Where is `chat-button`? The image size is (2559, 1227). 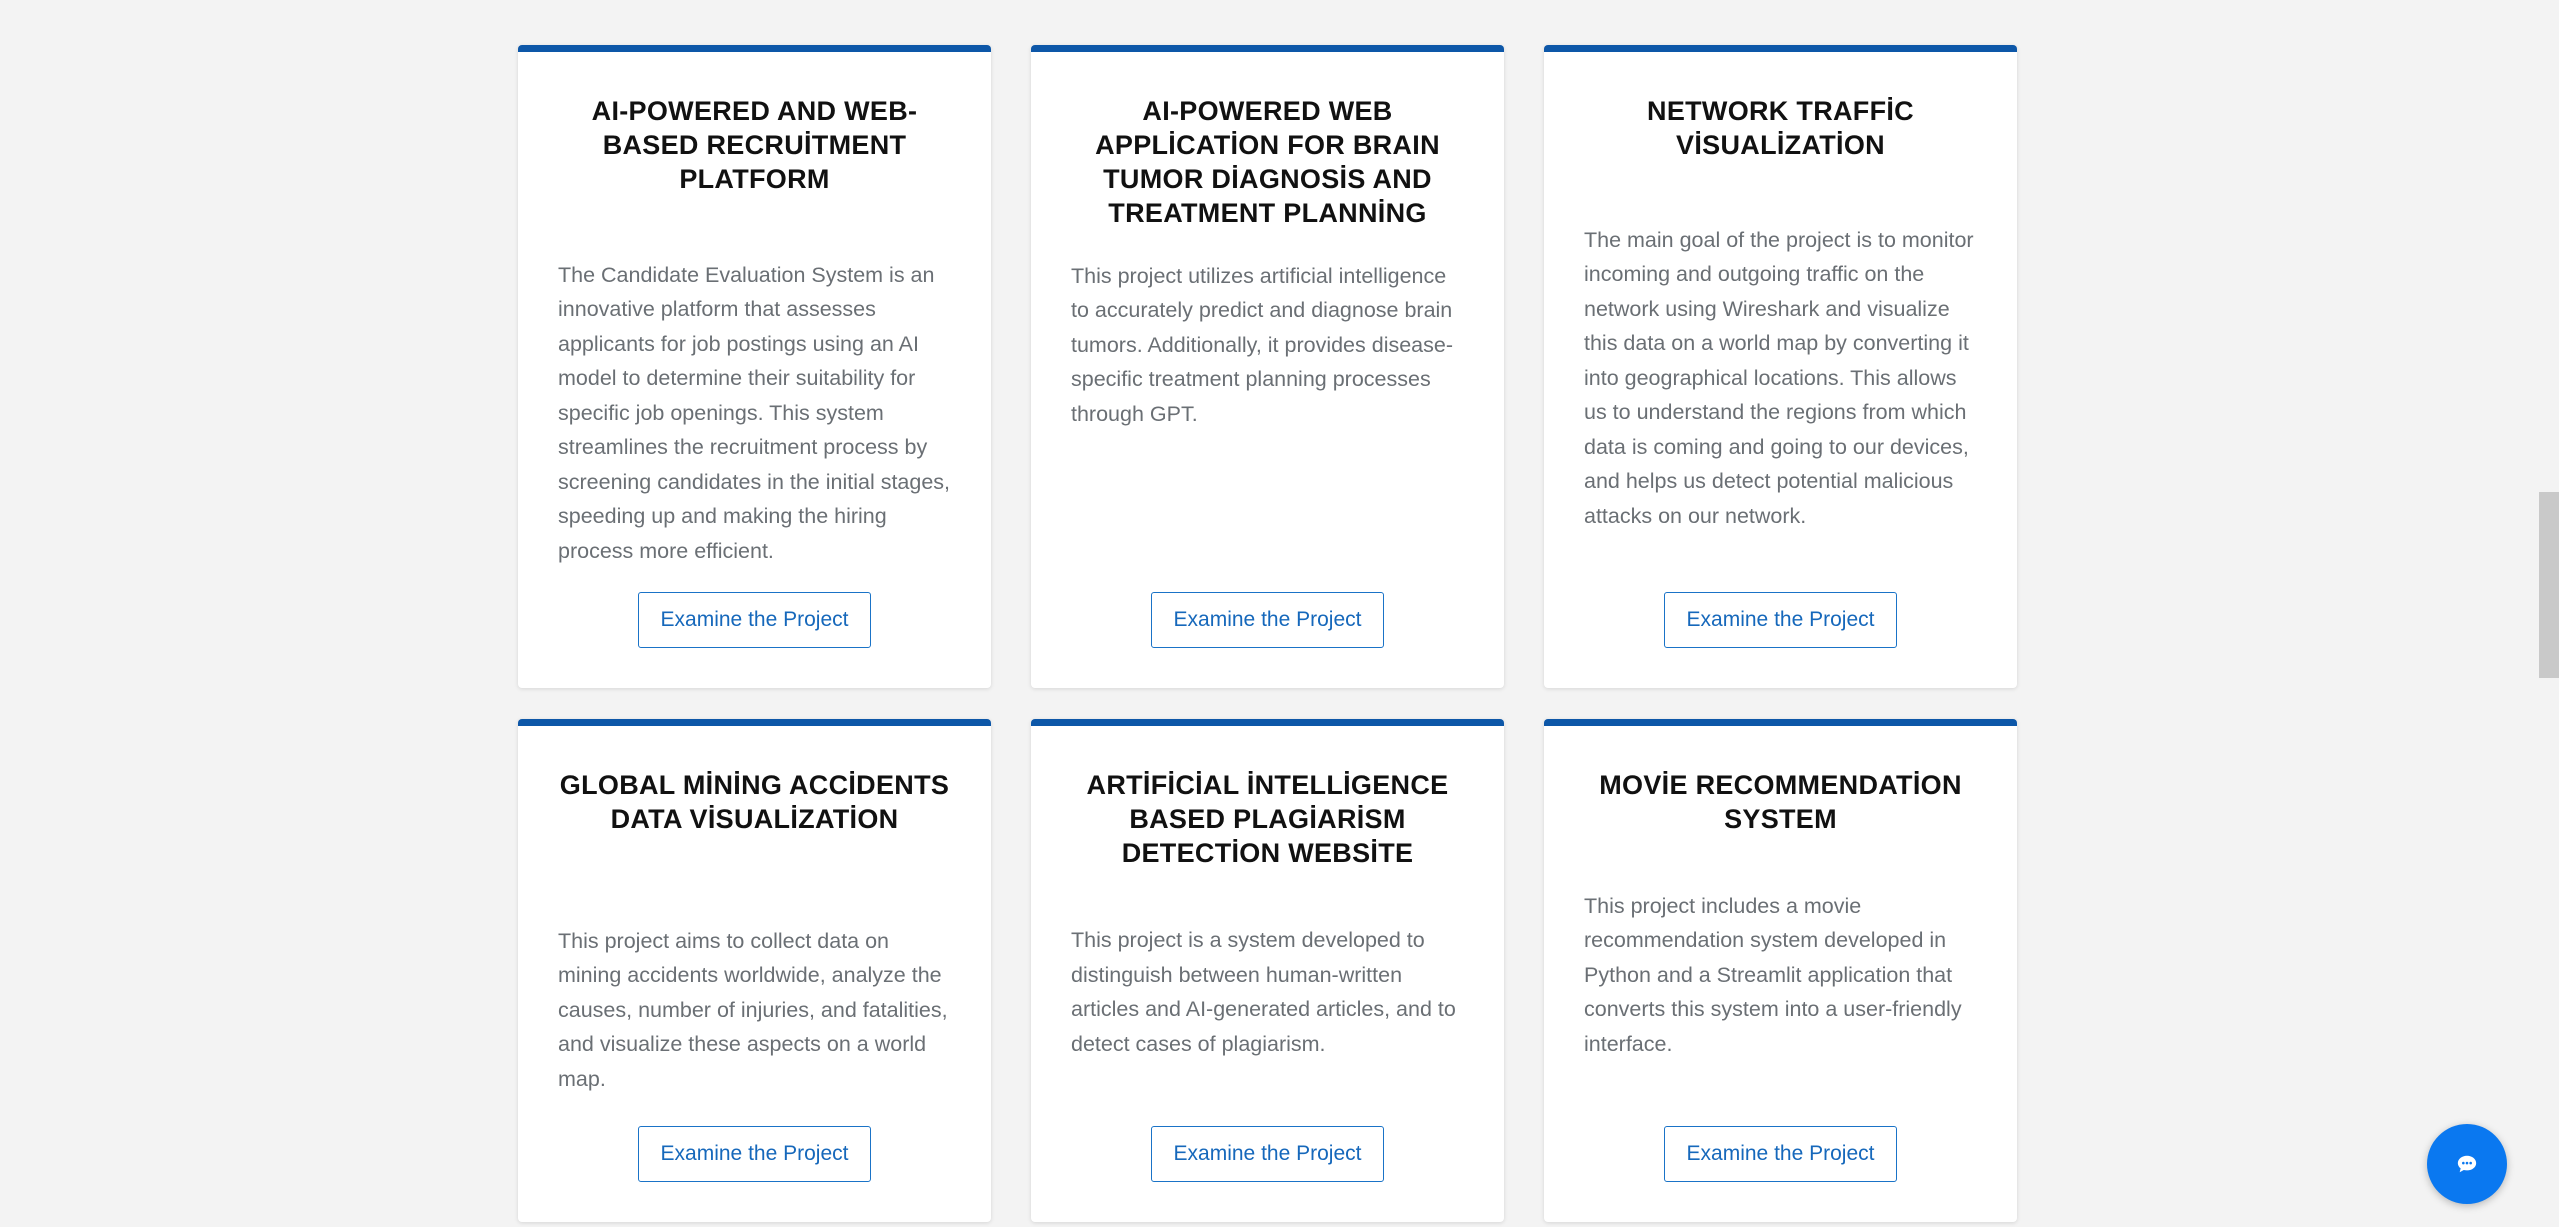
chat-button is located at coordinates (2467, 1164).